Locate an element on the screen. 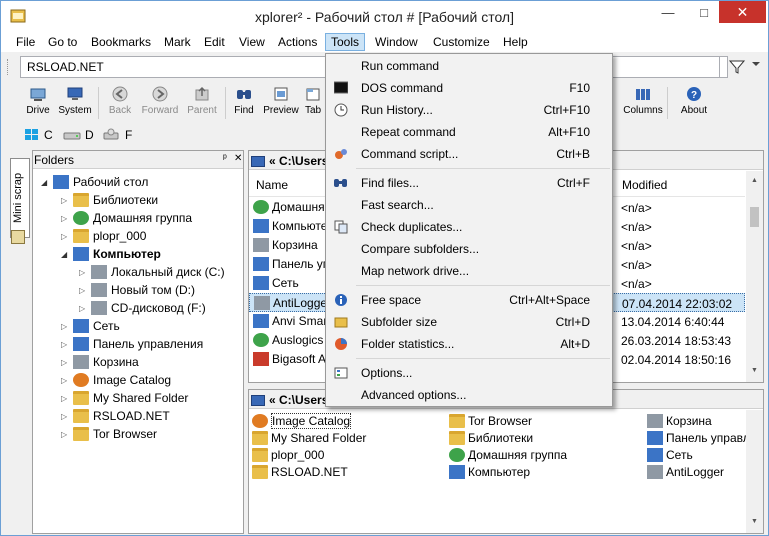 The image size is (769, 536). menu-tools: Tools is located at coordinates (345, 42).